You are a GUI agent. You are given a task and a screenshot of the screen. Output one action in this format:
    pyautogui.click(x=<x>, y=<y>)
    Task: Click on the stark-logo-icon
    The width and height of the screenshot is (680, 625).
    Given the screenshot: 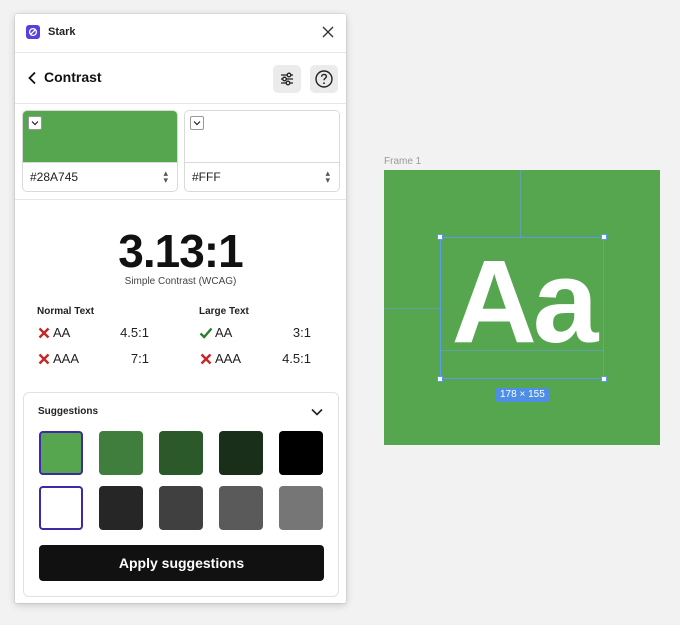 What is the action you would take?
    pyautogui.click(x=33, y=32)
    